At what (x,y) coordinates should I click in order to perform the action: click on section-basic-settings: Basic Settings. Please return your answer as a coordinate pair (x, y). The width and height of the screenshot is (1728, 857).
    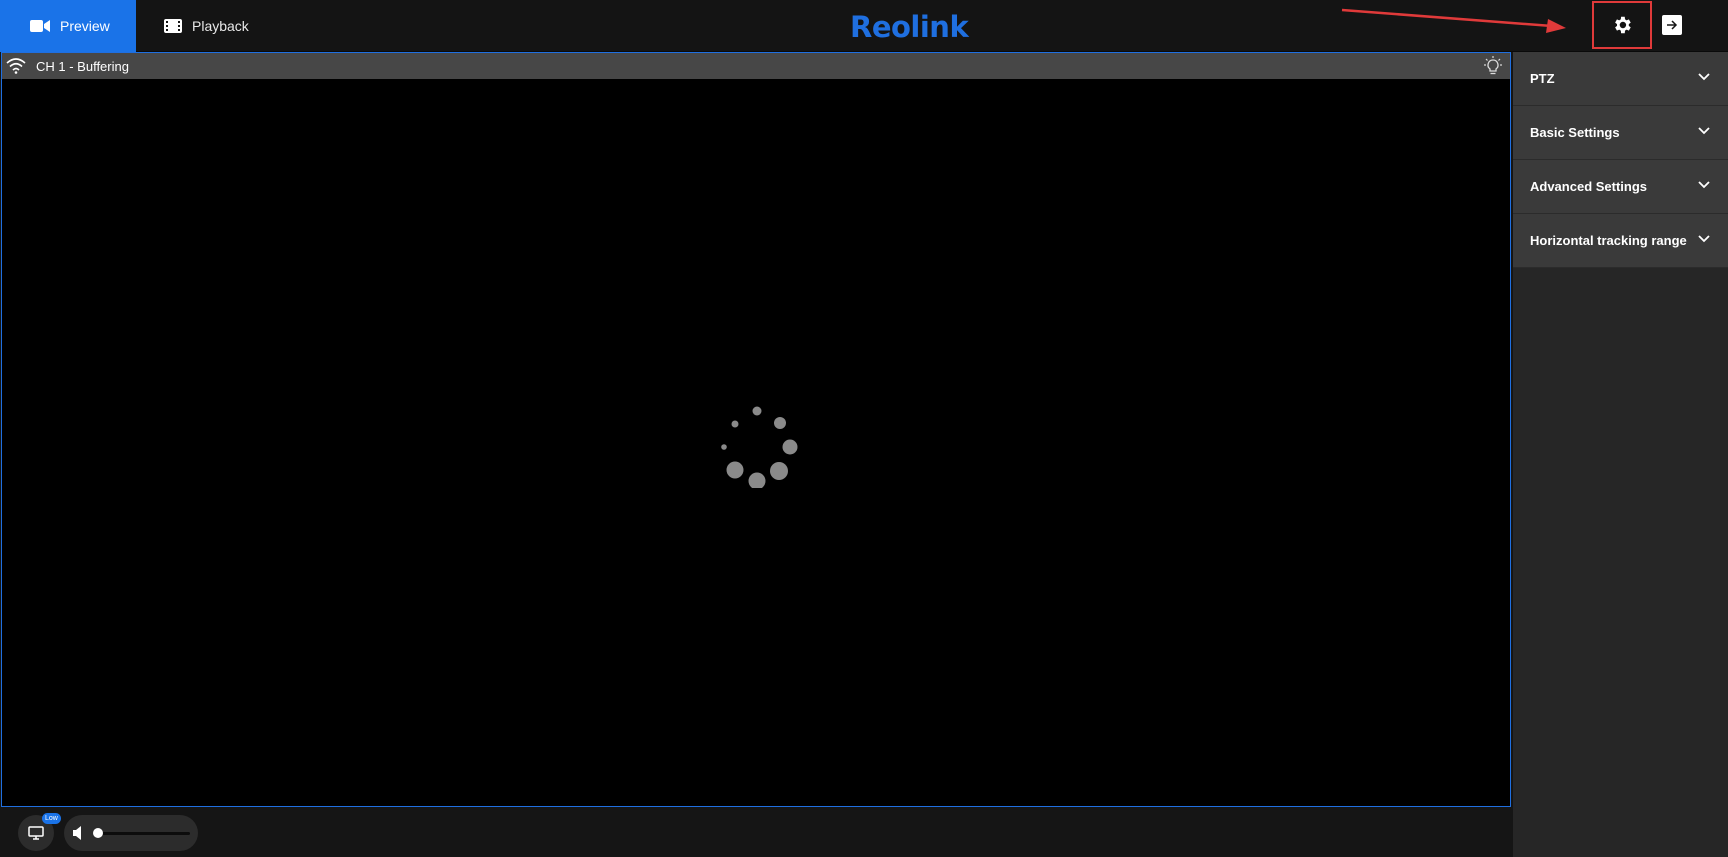
    Looking at the image, I should click on (1620, 133).